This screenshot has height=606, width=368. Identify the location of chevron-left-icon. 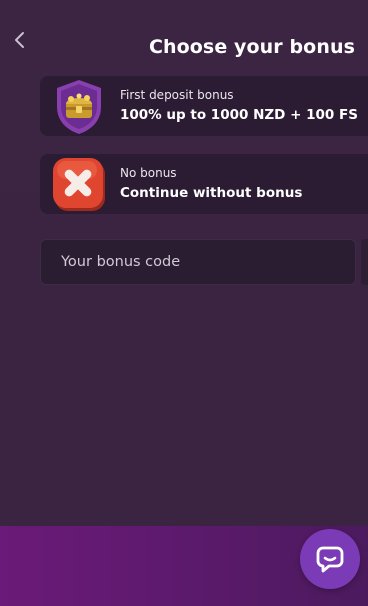
(19, 40).